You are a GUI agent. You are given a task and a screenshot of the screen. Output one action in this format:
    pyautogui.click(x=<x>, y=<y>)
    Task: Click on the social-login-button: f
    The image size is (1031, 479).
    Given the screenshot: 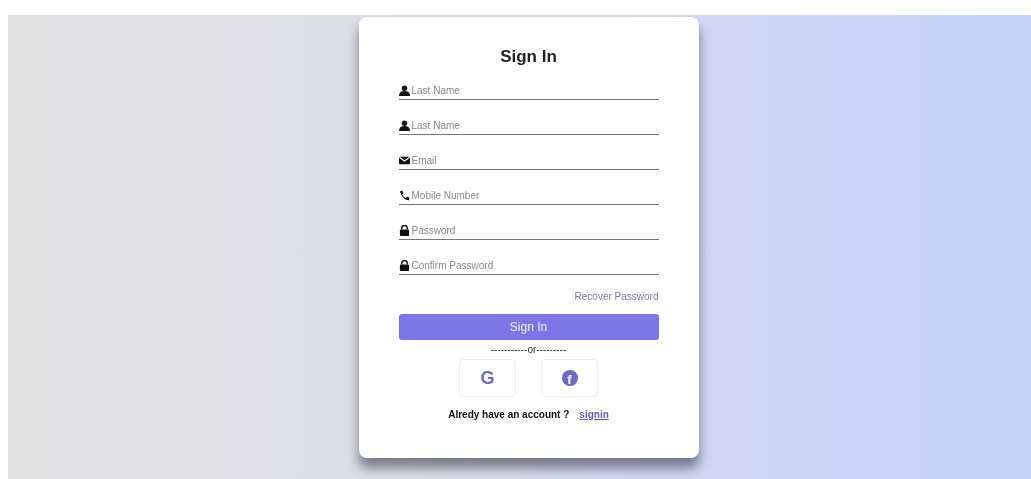 What is the action you would take?
    pyautogui.click(x=569, y=378)
    